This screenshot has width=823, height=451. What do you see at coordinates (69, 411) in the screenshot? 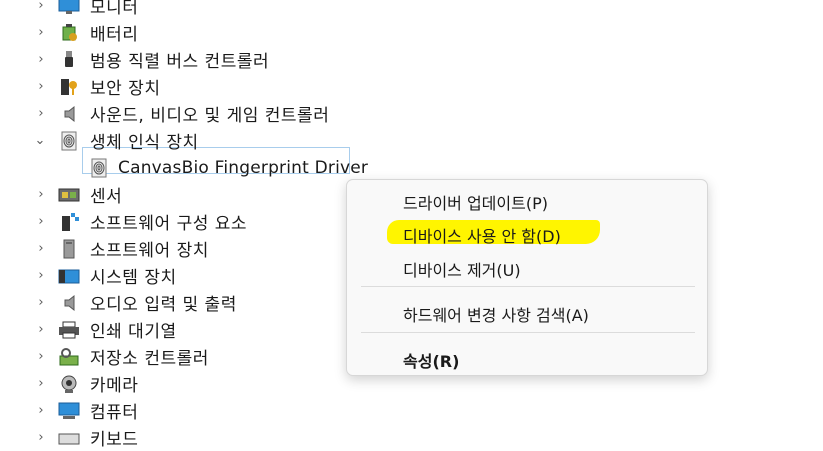
I see `computer-icon` at bounding box center [69, 411].